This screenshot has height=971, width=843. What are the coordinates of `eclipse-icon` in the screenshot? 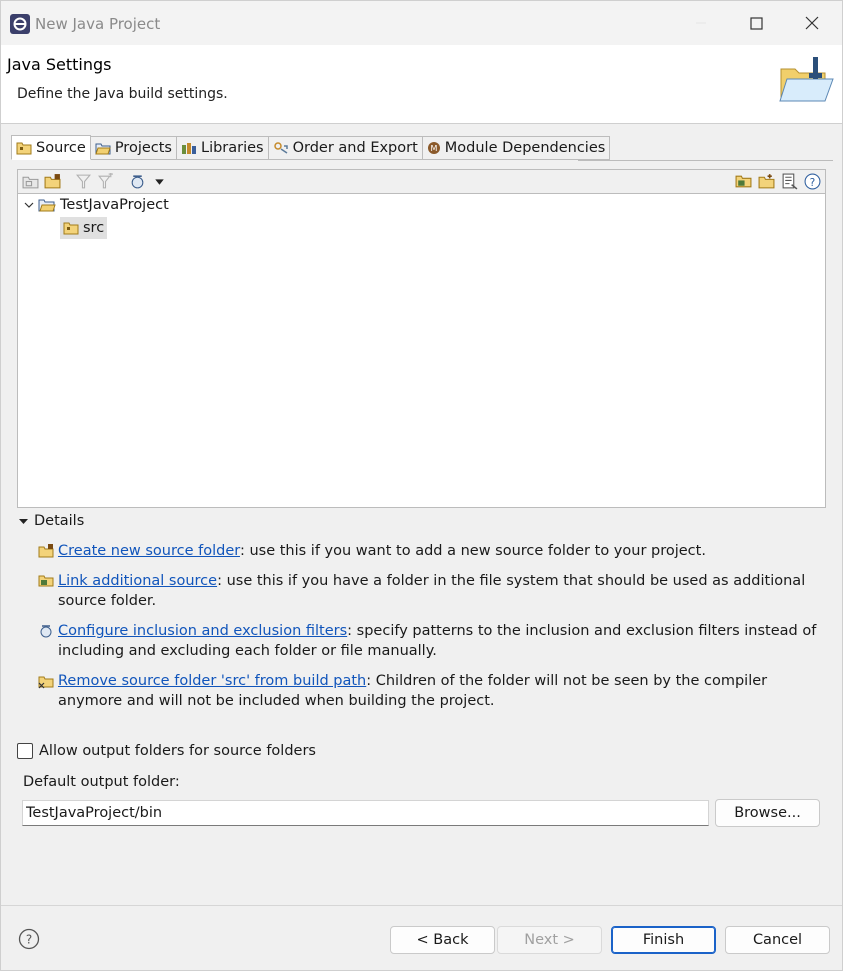 It's located at (20, 24).